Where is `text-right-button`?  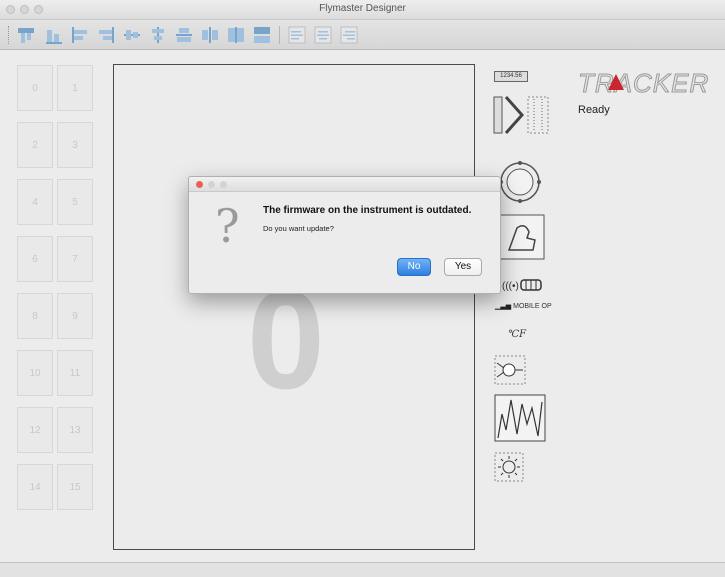 text-right-button is located at coordinates (349, 35).